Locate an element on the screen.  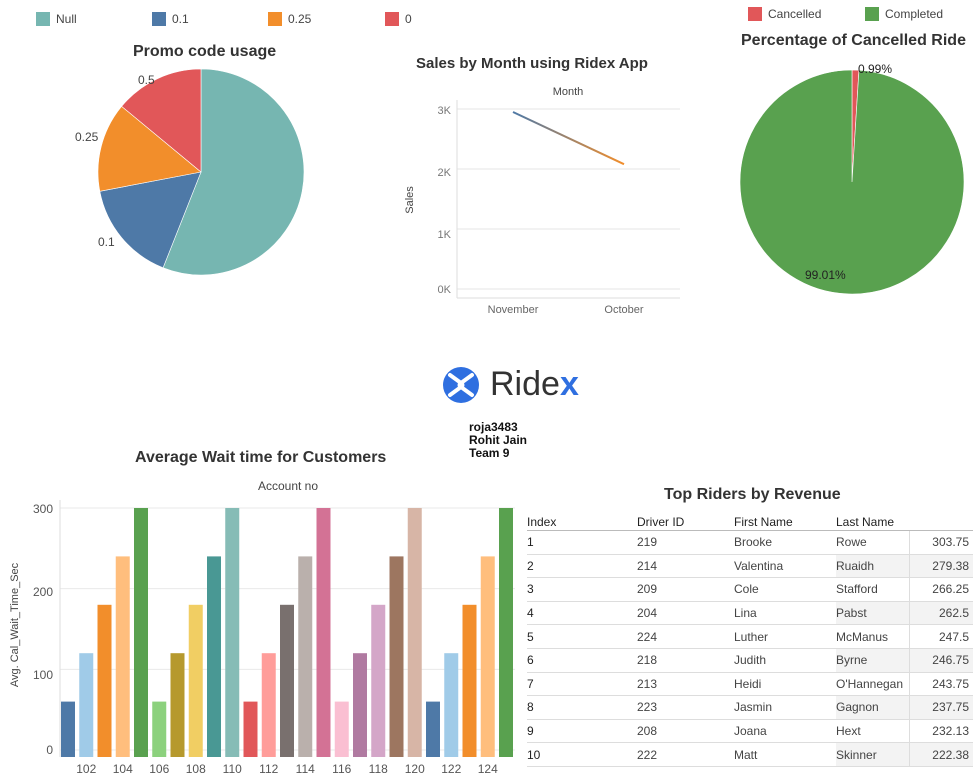
legend-item-0-25: 0.25 is located at coordinates (289, 19).